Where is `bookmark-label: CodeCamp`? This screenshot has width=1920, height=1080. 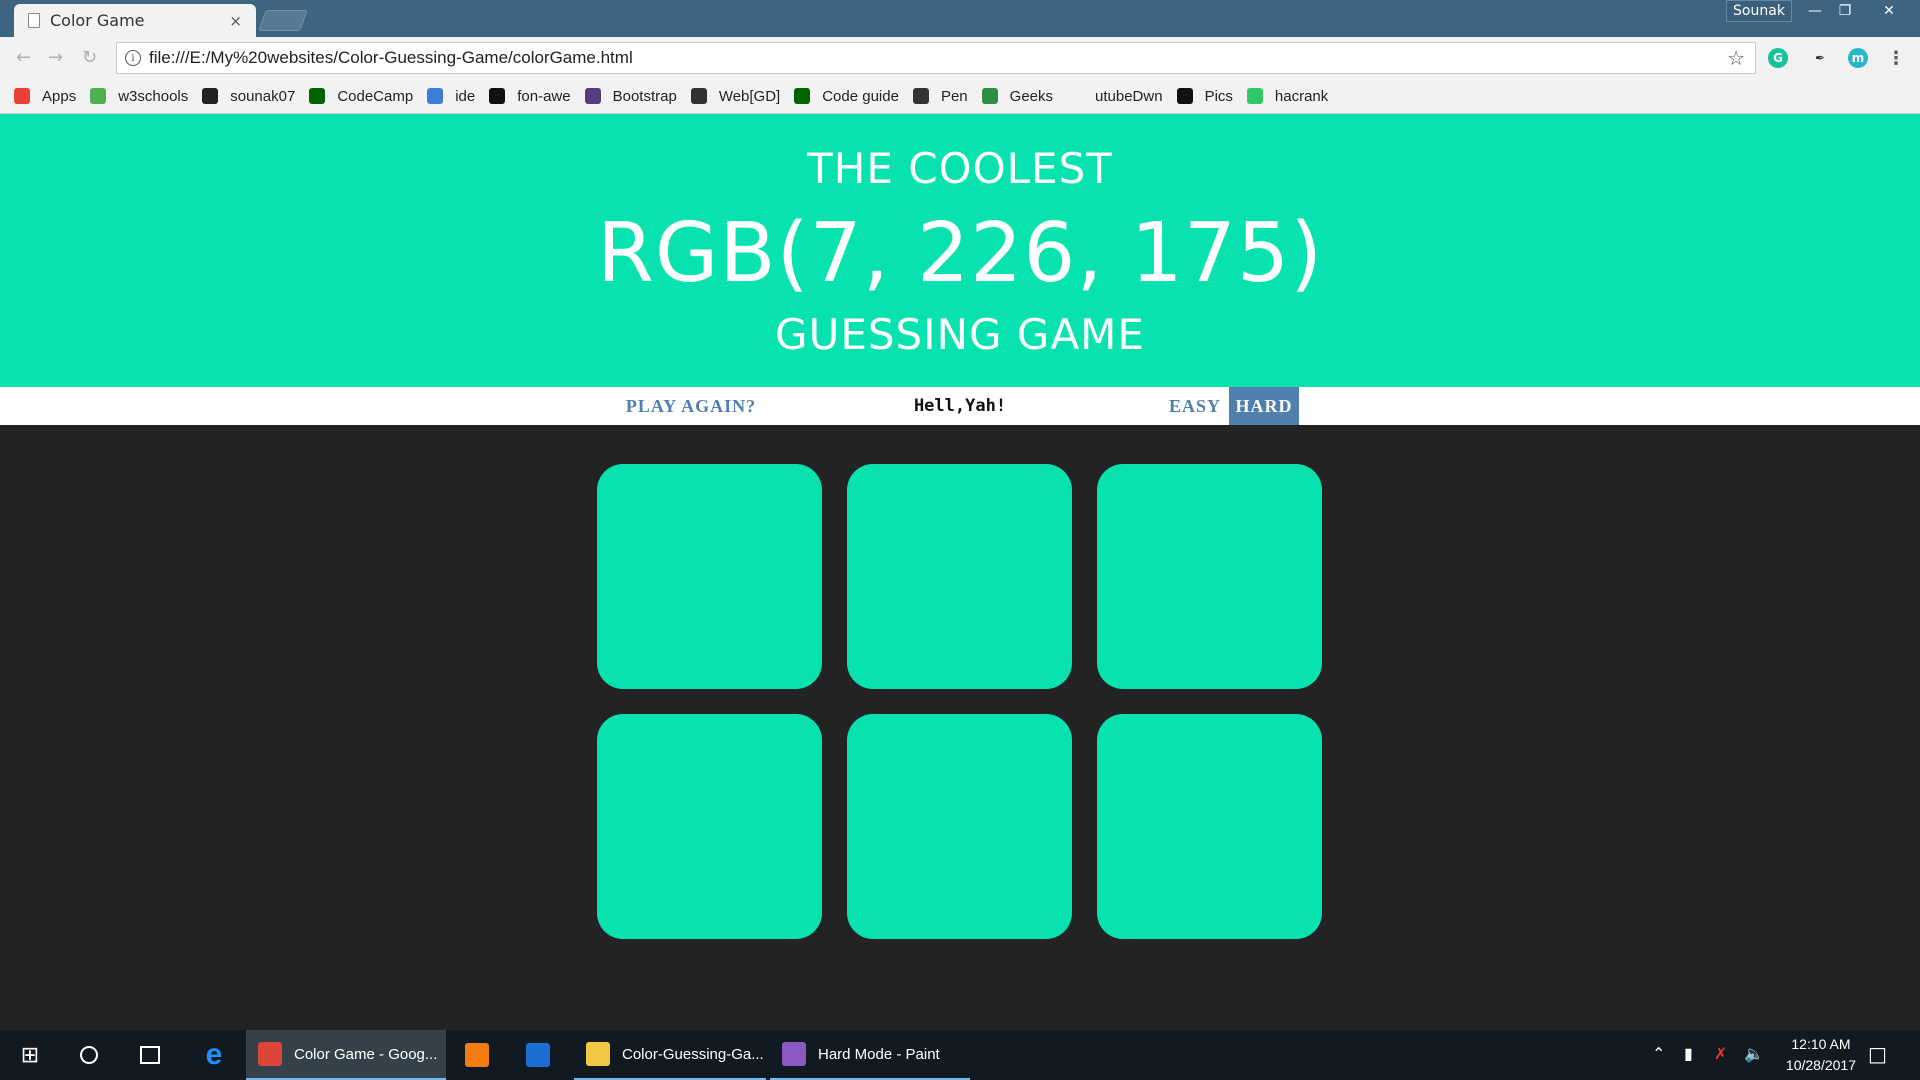
bookmark-label: CodeCamp is located at coordinates (375, 96).